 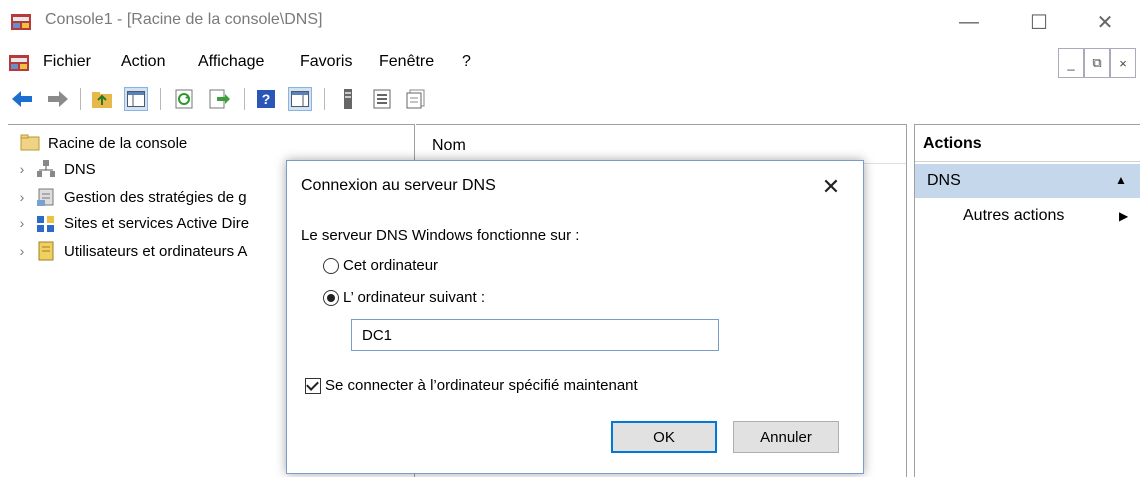 I want to click on collapse-triangle-icon: ▲, so click(x=1121, y=180).